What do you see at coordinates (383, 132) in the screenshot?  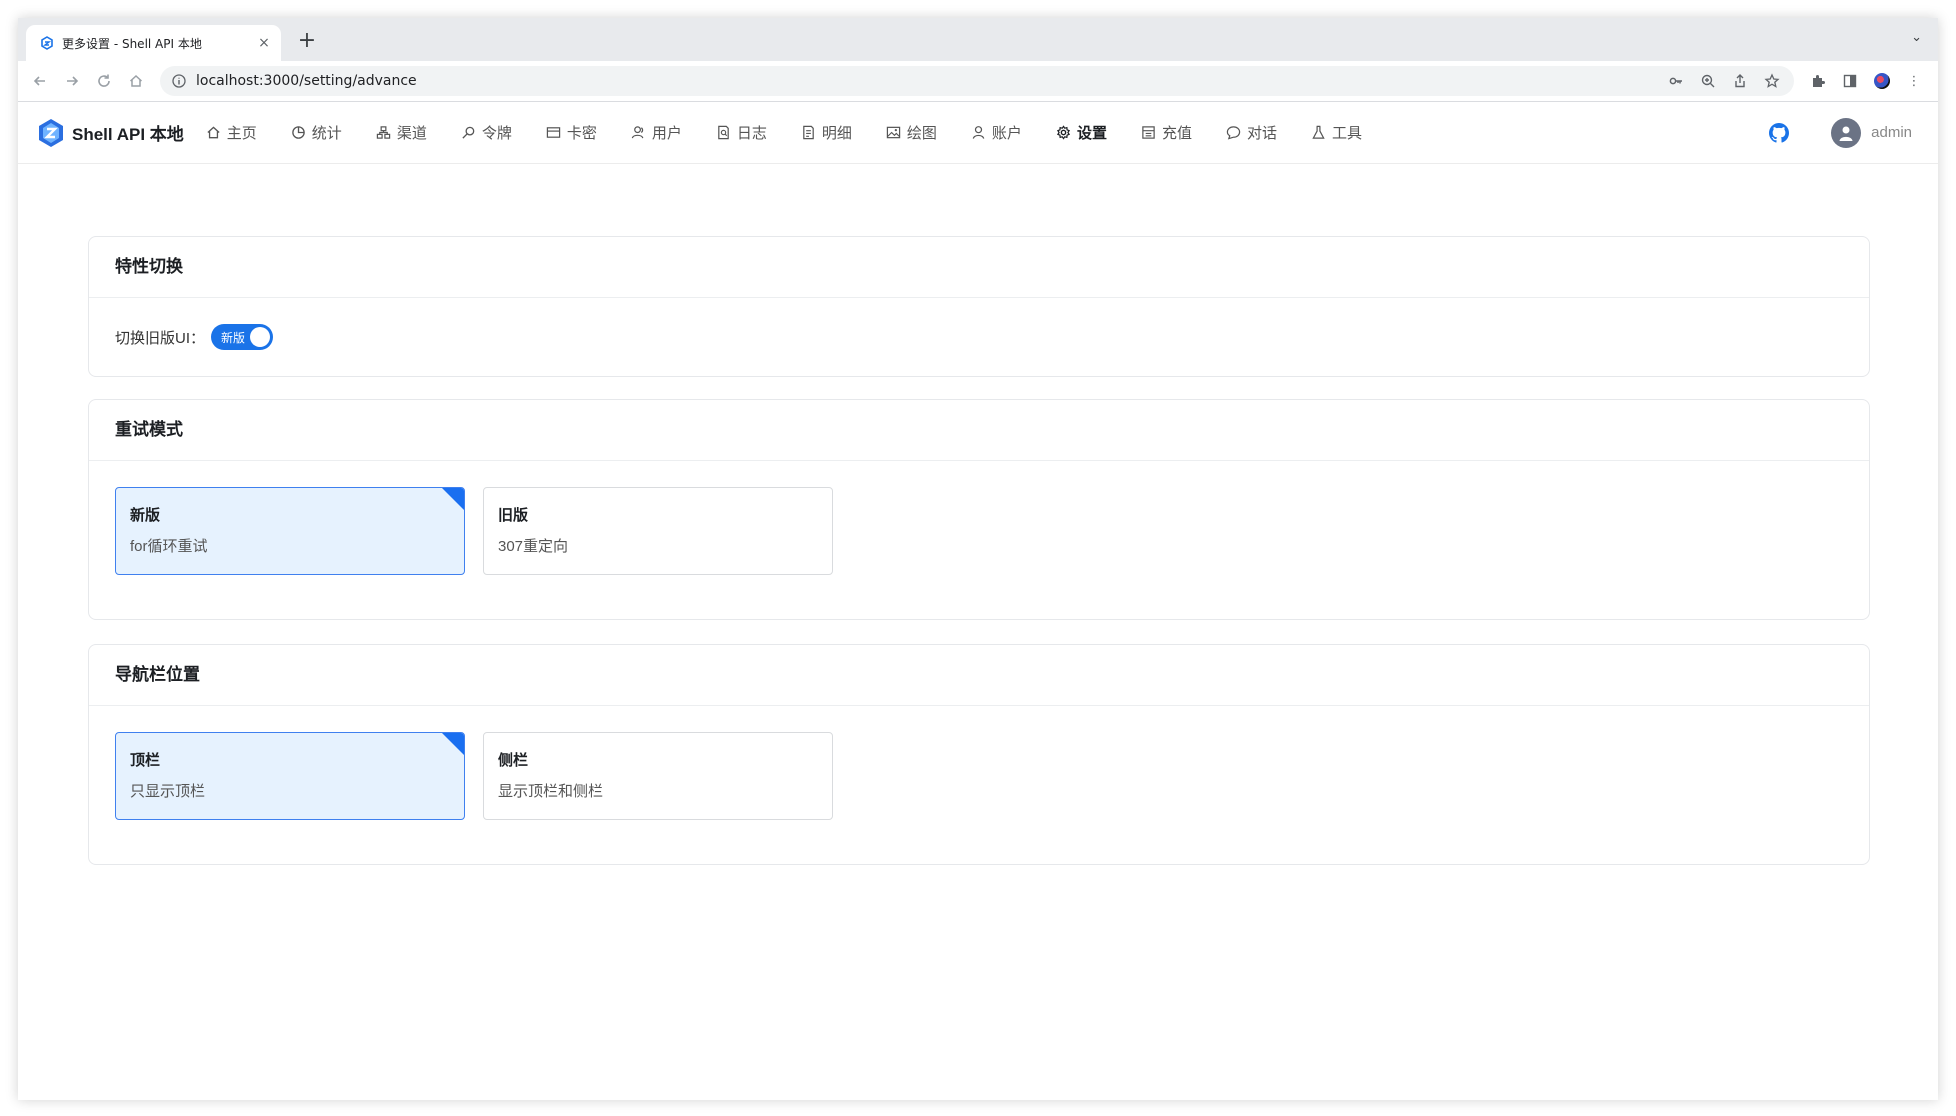 I see `sitemap-icon` at bounding box center [383, 132].